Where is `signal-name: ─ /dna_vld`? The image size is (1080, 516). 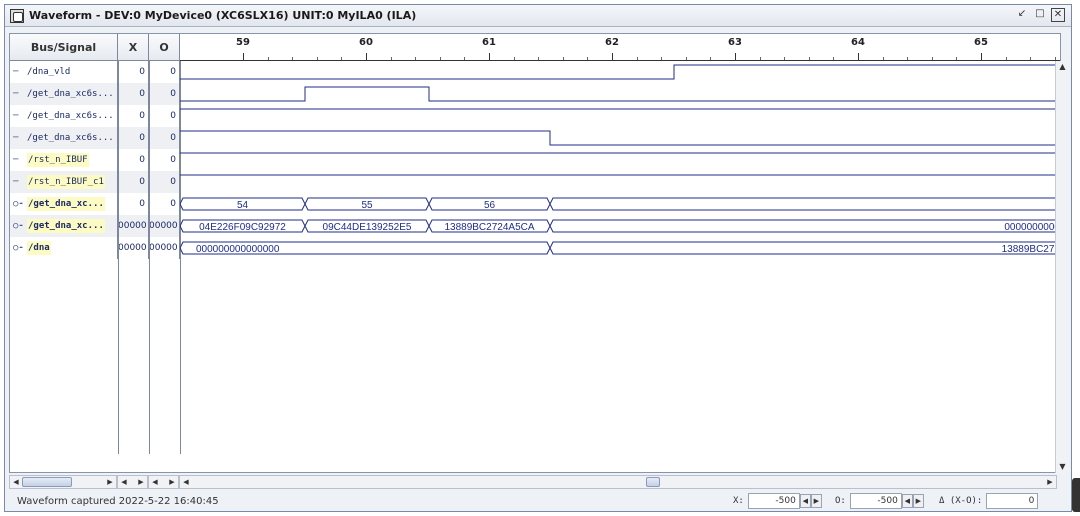
signal-name: ─ /dna_vld is located at coordinates (64, 72).